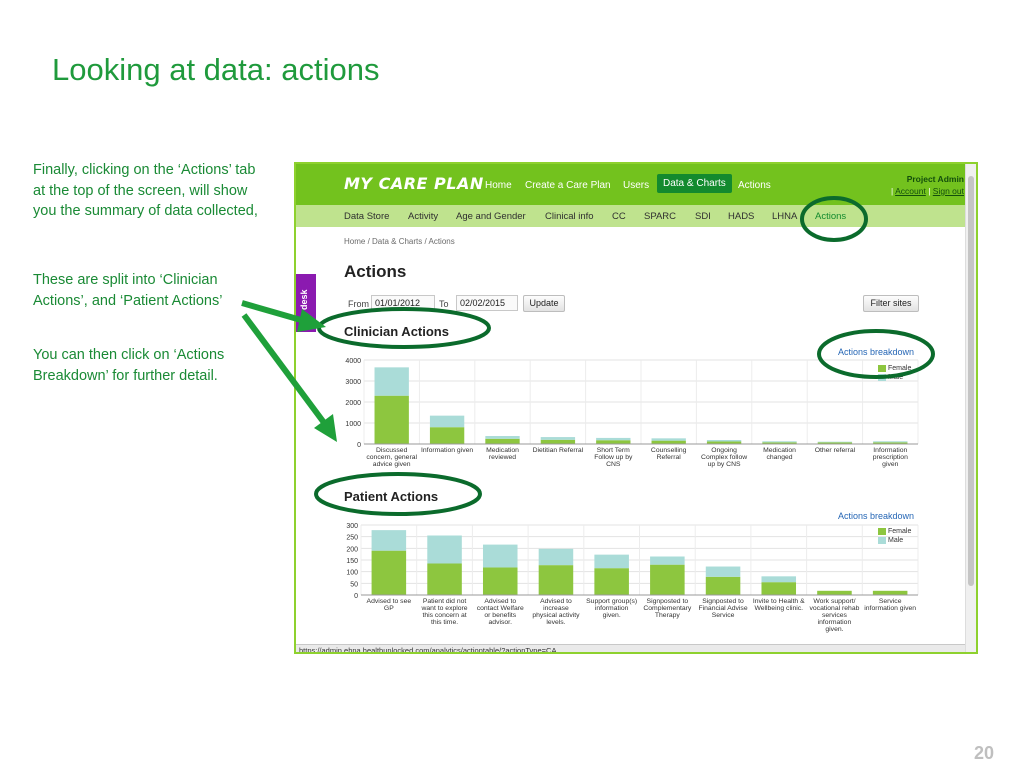 Image resolution: width=1024 pixels, height=768 pixels. I want to click on x-tick-label-line: advisor., so click(501, 622).